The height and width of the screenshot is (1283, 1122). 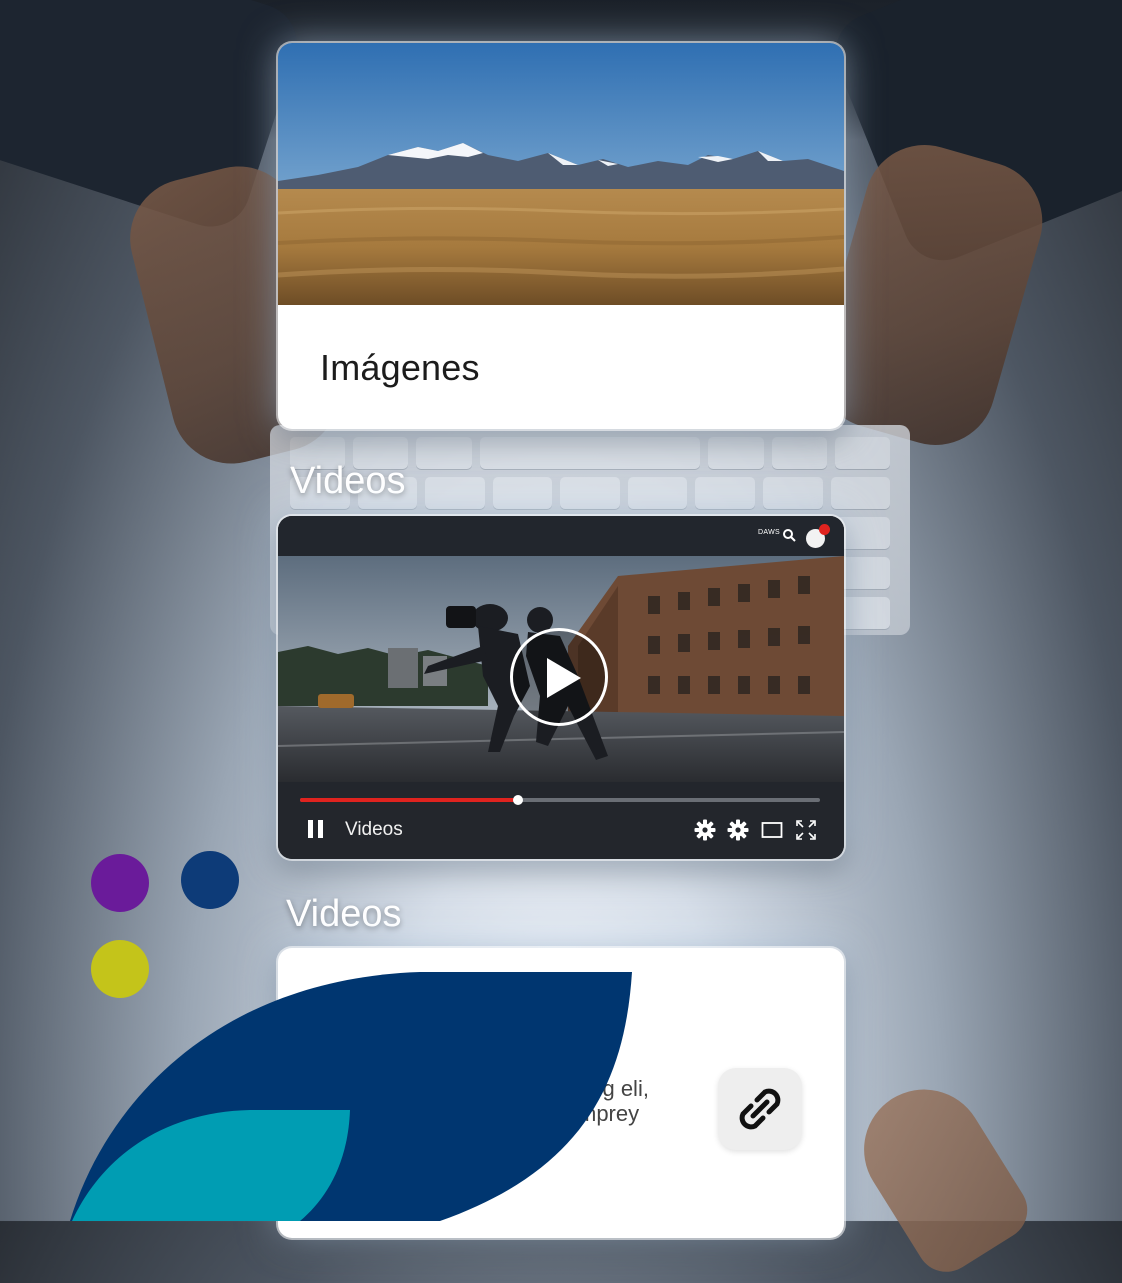 I want to click on fullscreen-icon, so click(x=806, y=830).